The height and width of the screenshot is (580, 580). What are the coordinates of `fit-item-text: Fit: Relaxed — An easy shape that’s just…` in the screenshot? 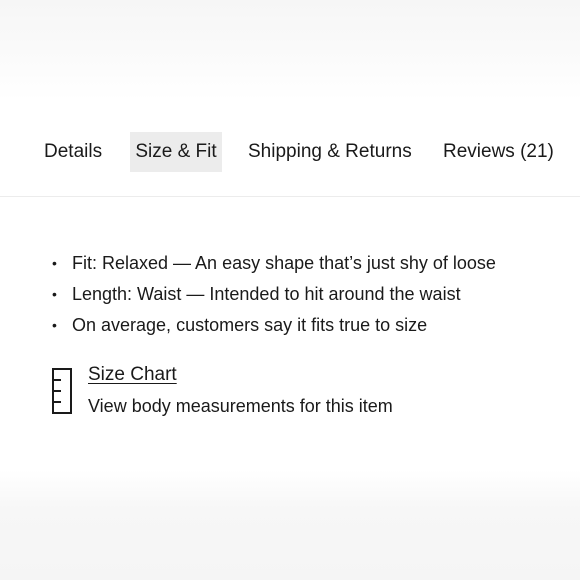 It's located at (284, 263).